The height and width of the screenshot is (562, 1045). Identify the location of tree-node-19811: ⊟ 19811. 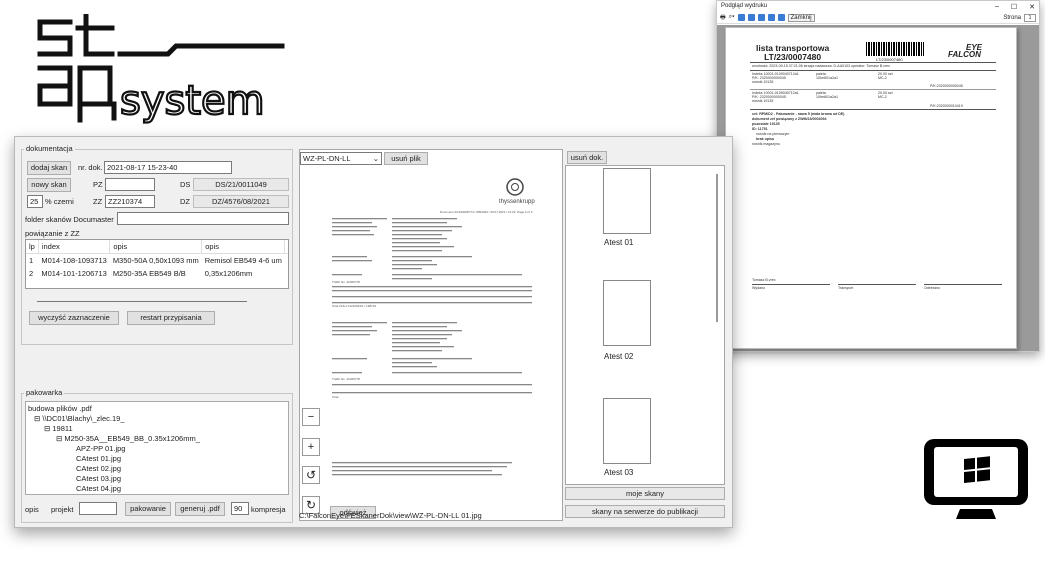
(58, 428).